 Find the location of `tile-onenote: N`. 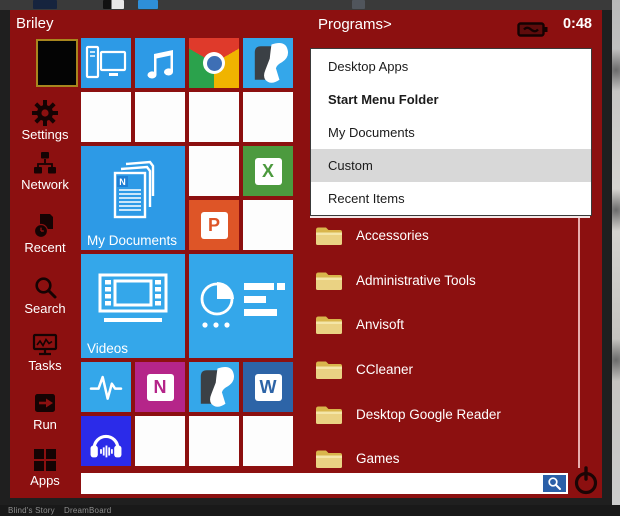

tile-onenote: N is located at coordinates (160, 387).